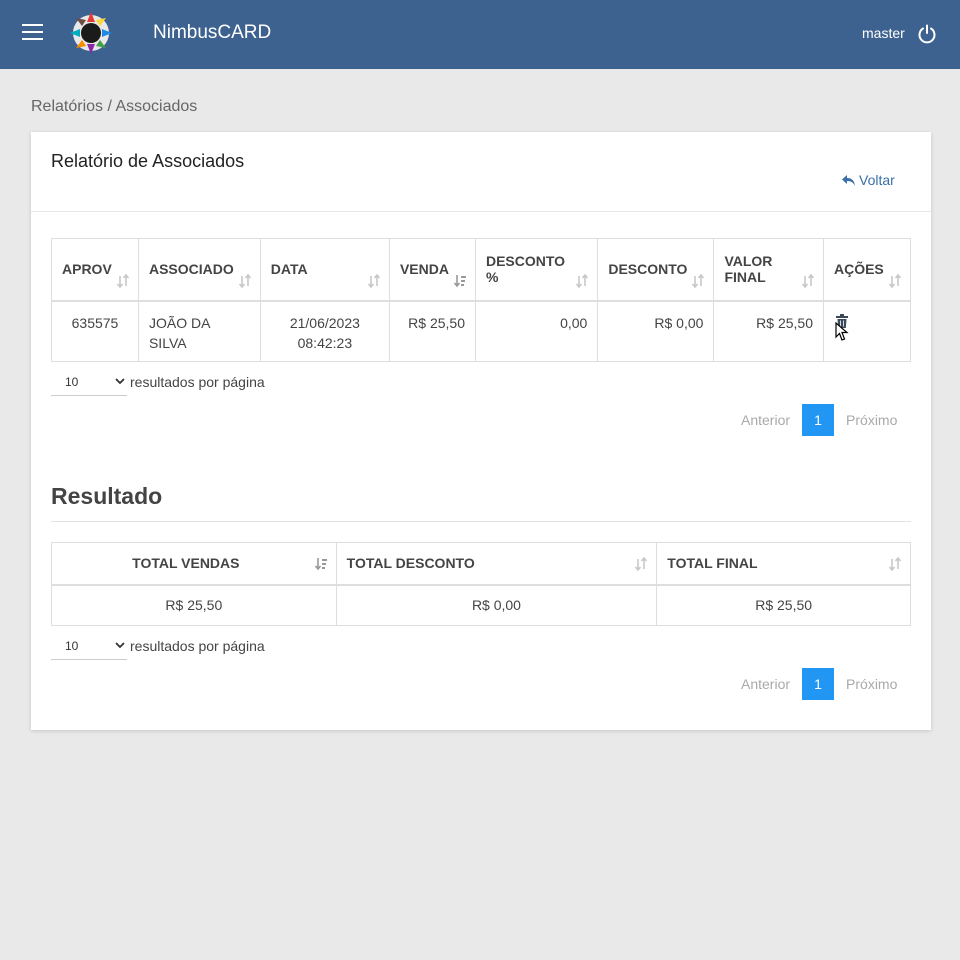 This screenshot has height=960, width=960. I want to click on column-header-venda: VENDA, so click(432, 269).